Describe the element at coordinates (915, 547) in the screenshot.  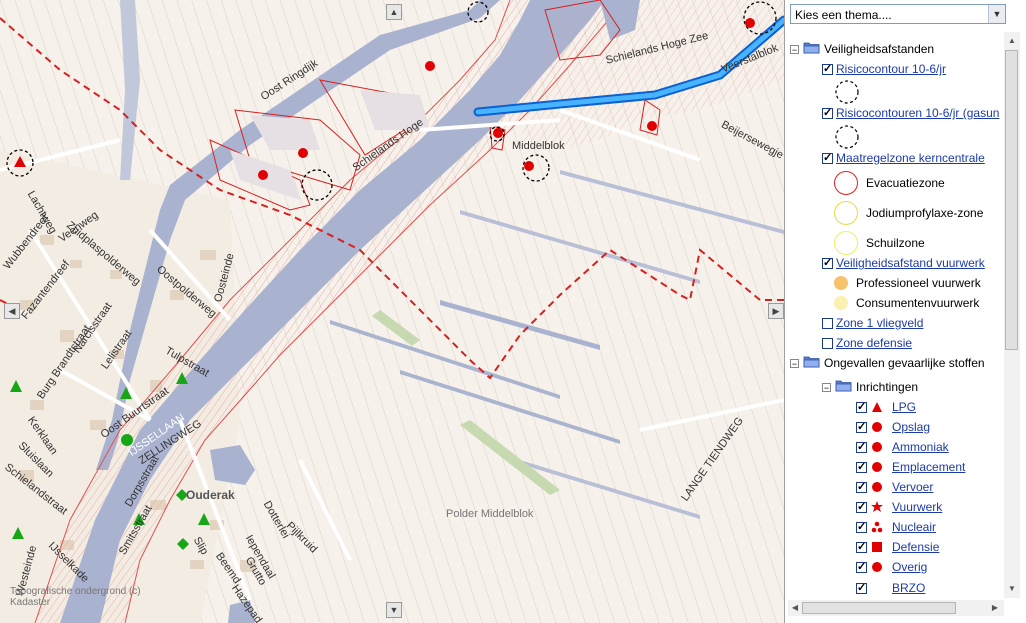
I see `layer-link: Defensie` at that location.